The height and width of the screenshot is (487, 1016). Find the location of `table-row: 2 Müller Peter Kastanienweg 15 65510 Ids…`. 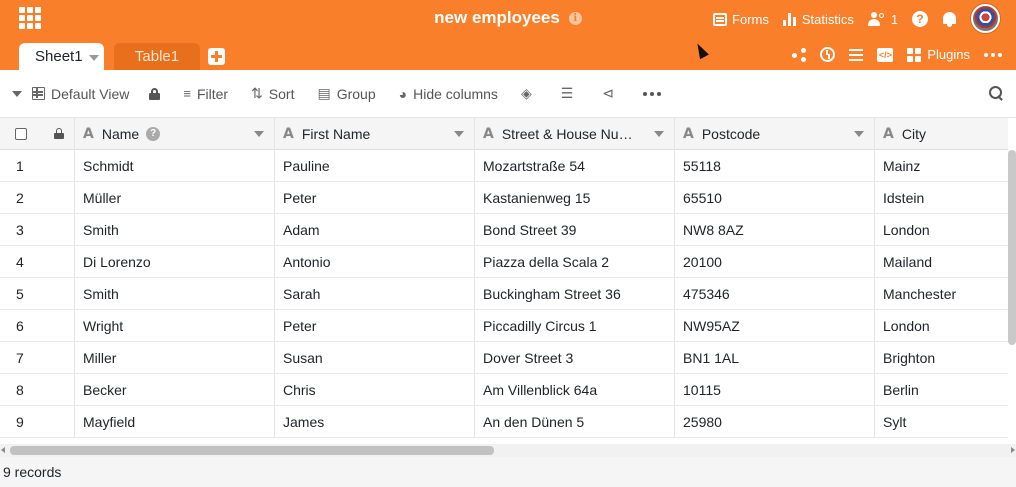

table-row: 2 Müller Peter Kastanienweg 15 65510 Ids… is located at coordinates (504, 198).